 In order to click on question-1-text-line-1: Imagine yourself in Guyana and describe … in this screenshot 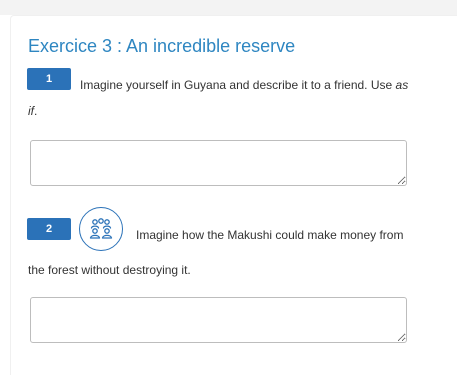, I will do `click(244, 85)`.